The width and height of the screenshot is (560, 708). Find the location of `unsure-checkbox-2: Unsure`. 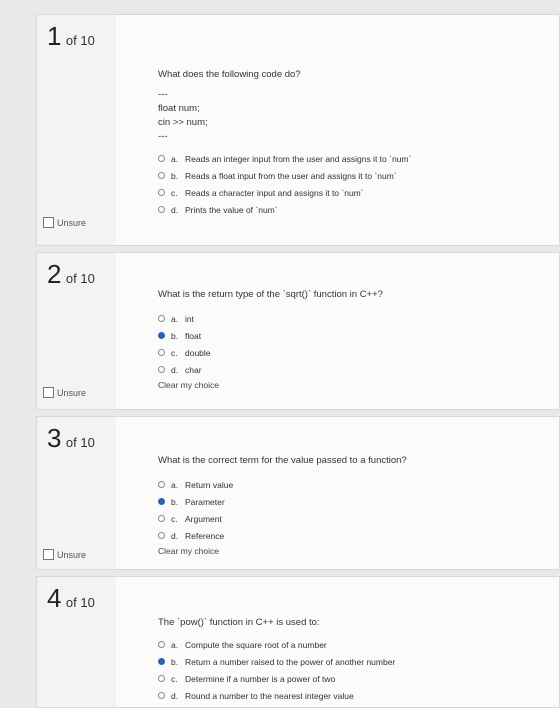

unsure-checkbox-2: Unsure is located at coordinates (64, 392).